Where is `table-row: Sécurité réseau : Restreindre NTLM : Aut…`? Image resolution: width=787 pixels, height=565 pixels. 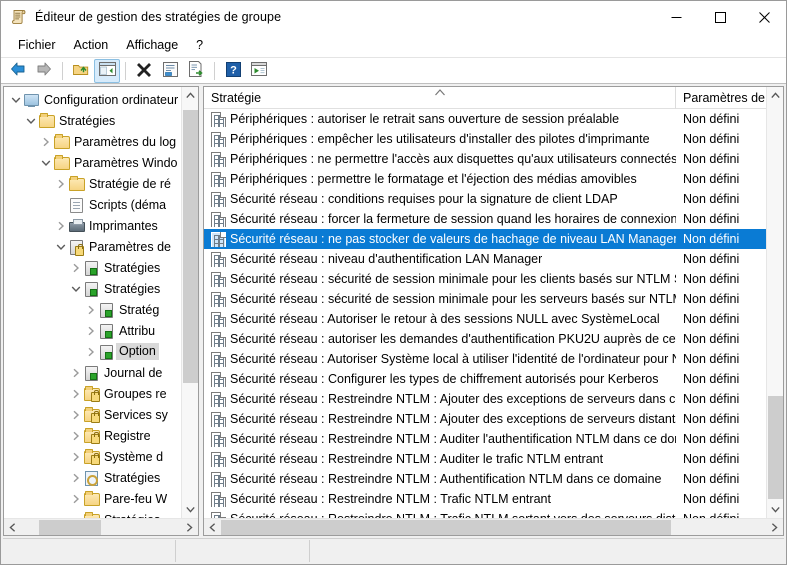 table-row: Sécurité réseau : Restreindre NTLM : Aut… is located at coordinates (485, 479).